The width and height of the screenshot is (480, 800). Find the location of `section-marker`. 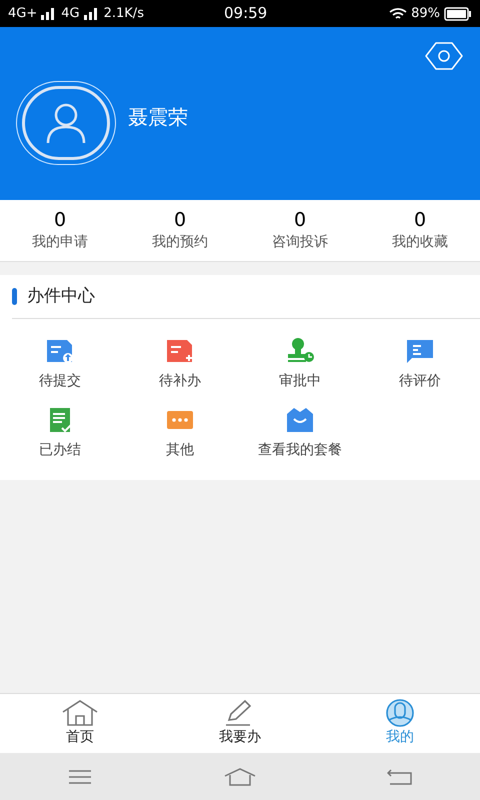

section-marker is located at coordinates (14, 296).